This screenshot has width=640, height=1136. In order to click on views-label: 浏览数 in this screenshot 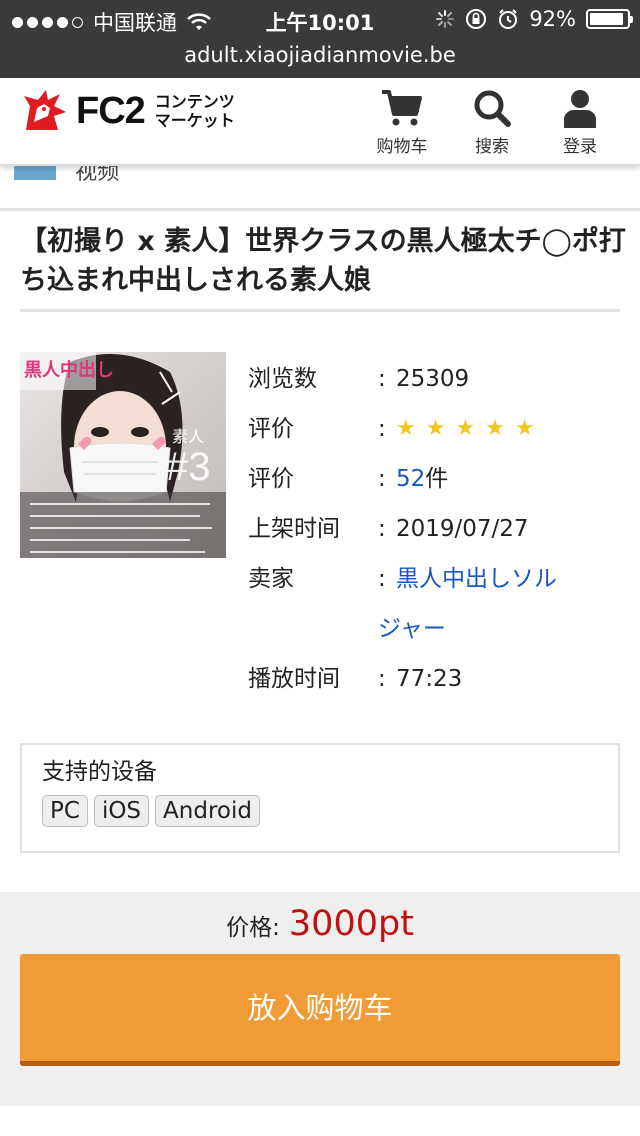, I will do `click(282, 379)`.